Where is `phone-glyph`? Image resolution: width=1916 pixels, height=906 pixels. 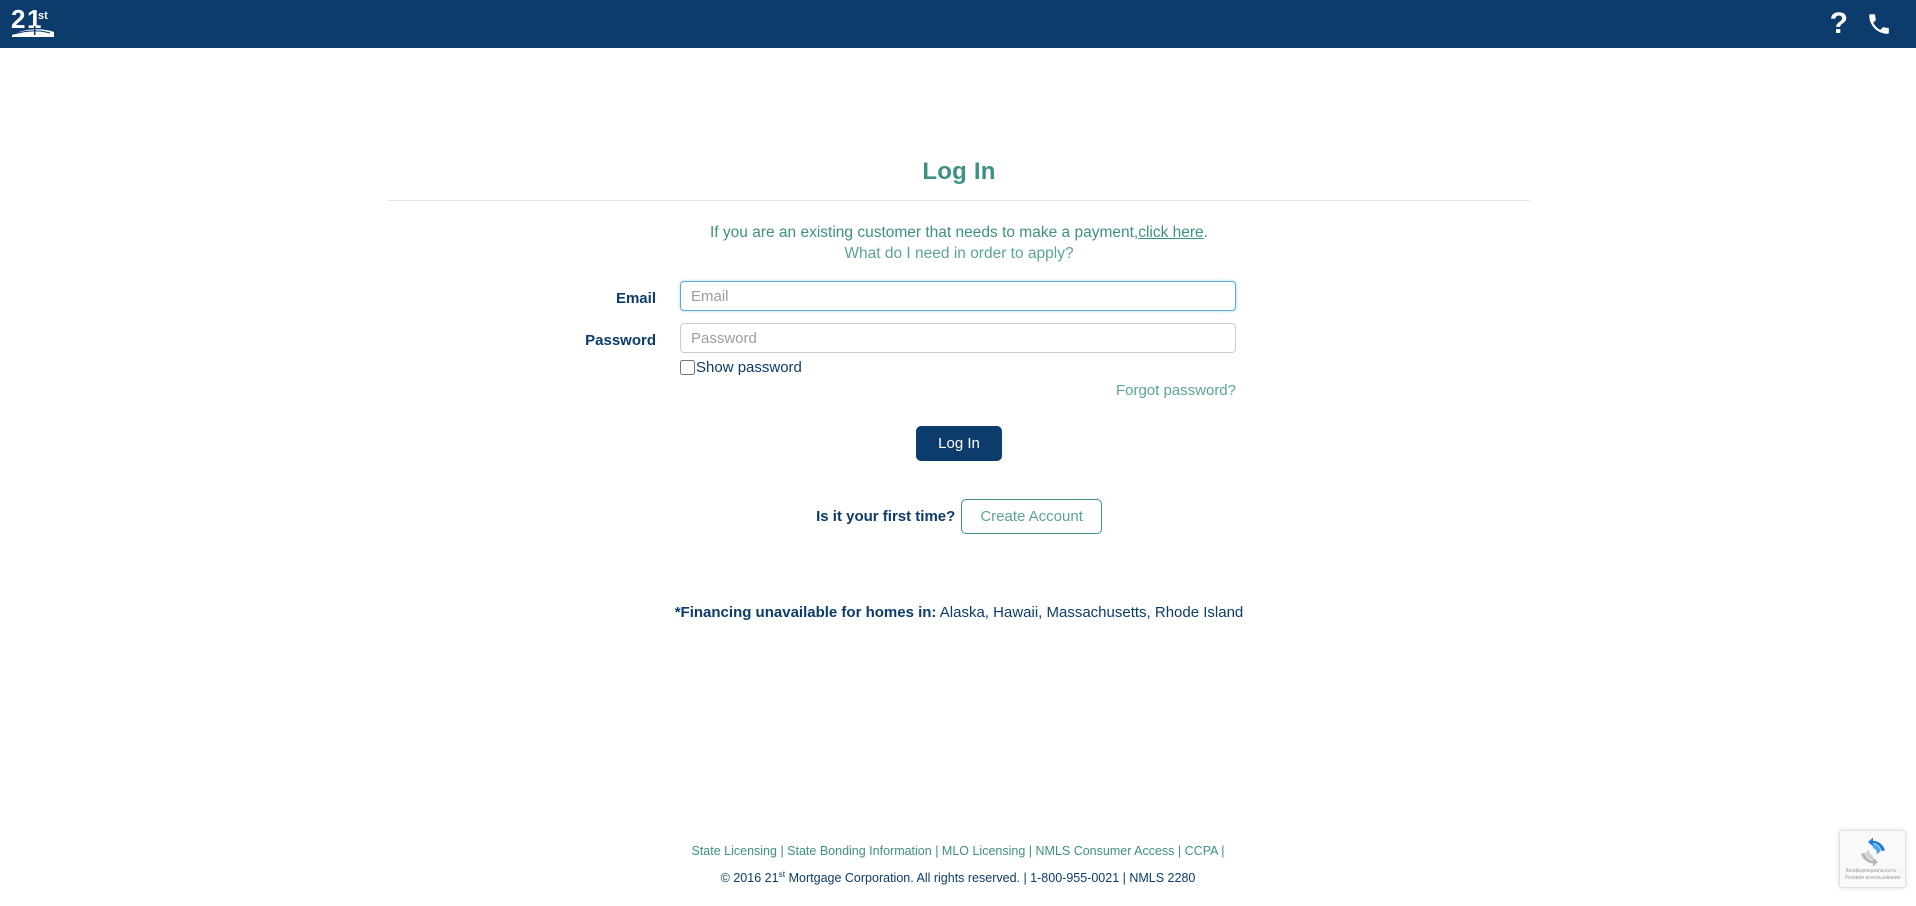
phone-glyph is located at coordinates (1879, 24).